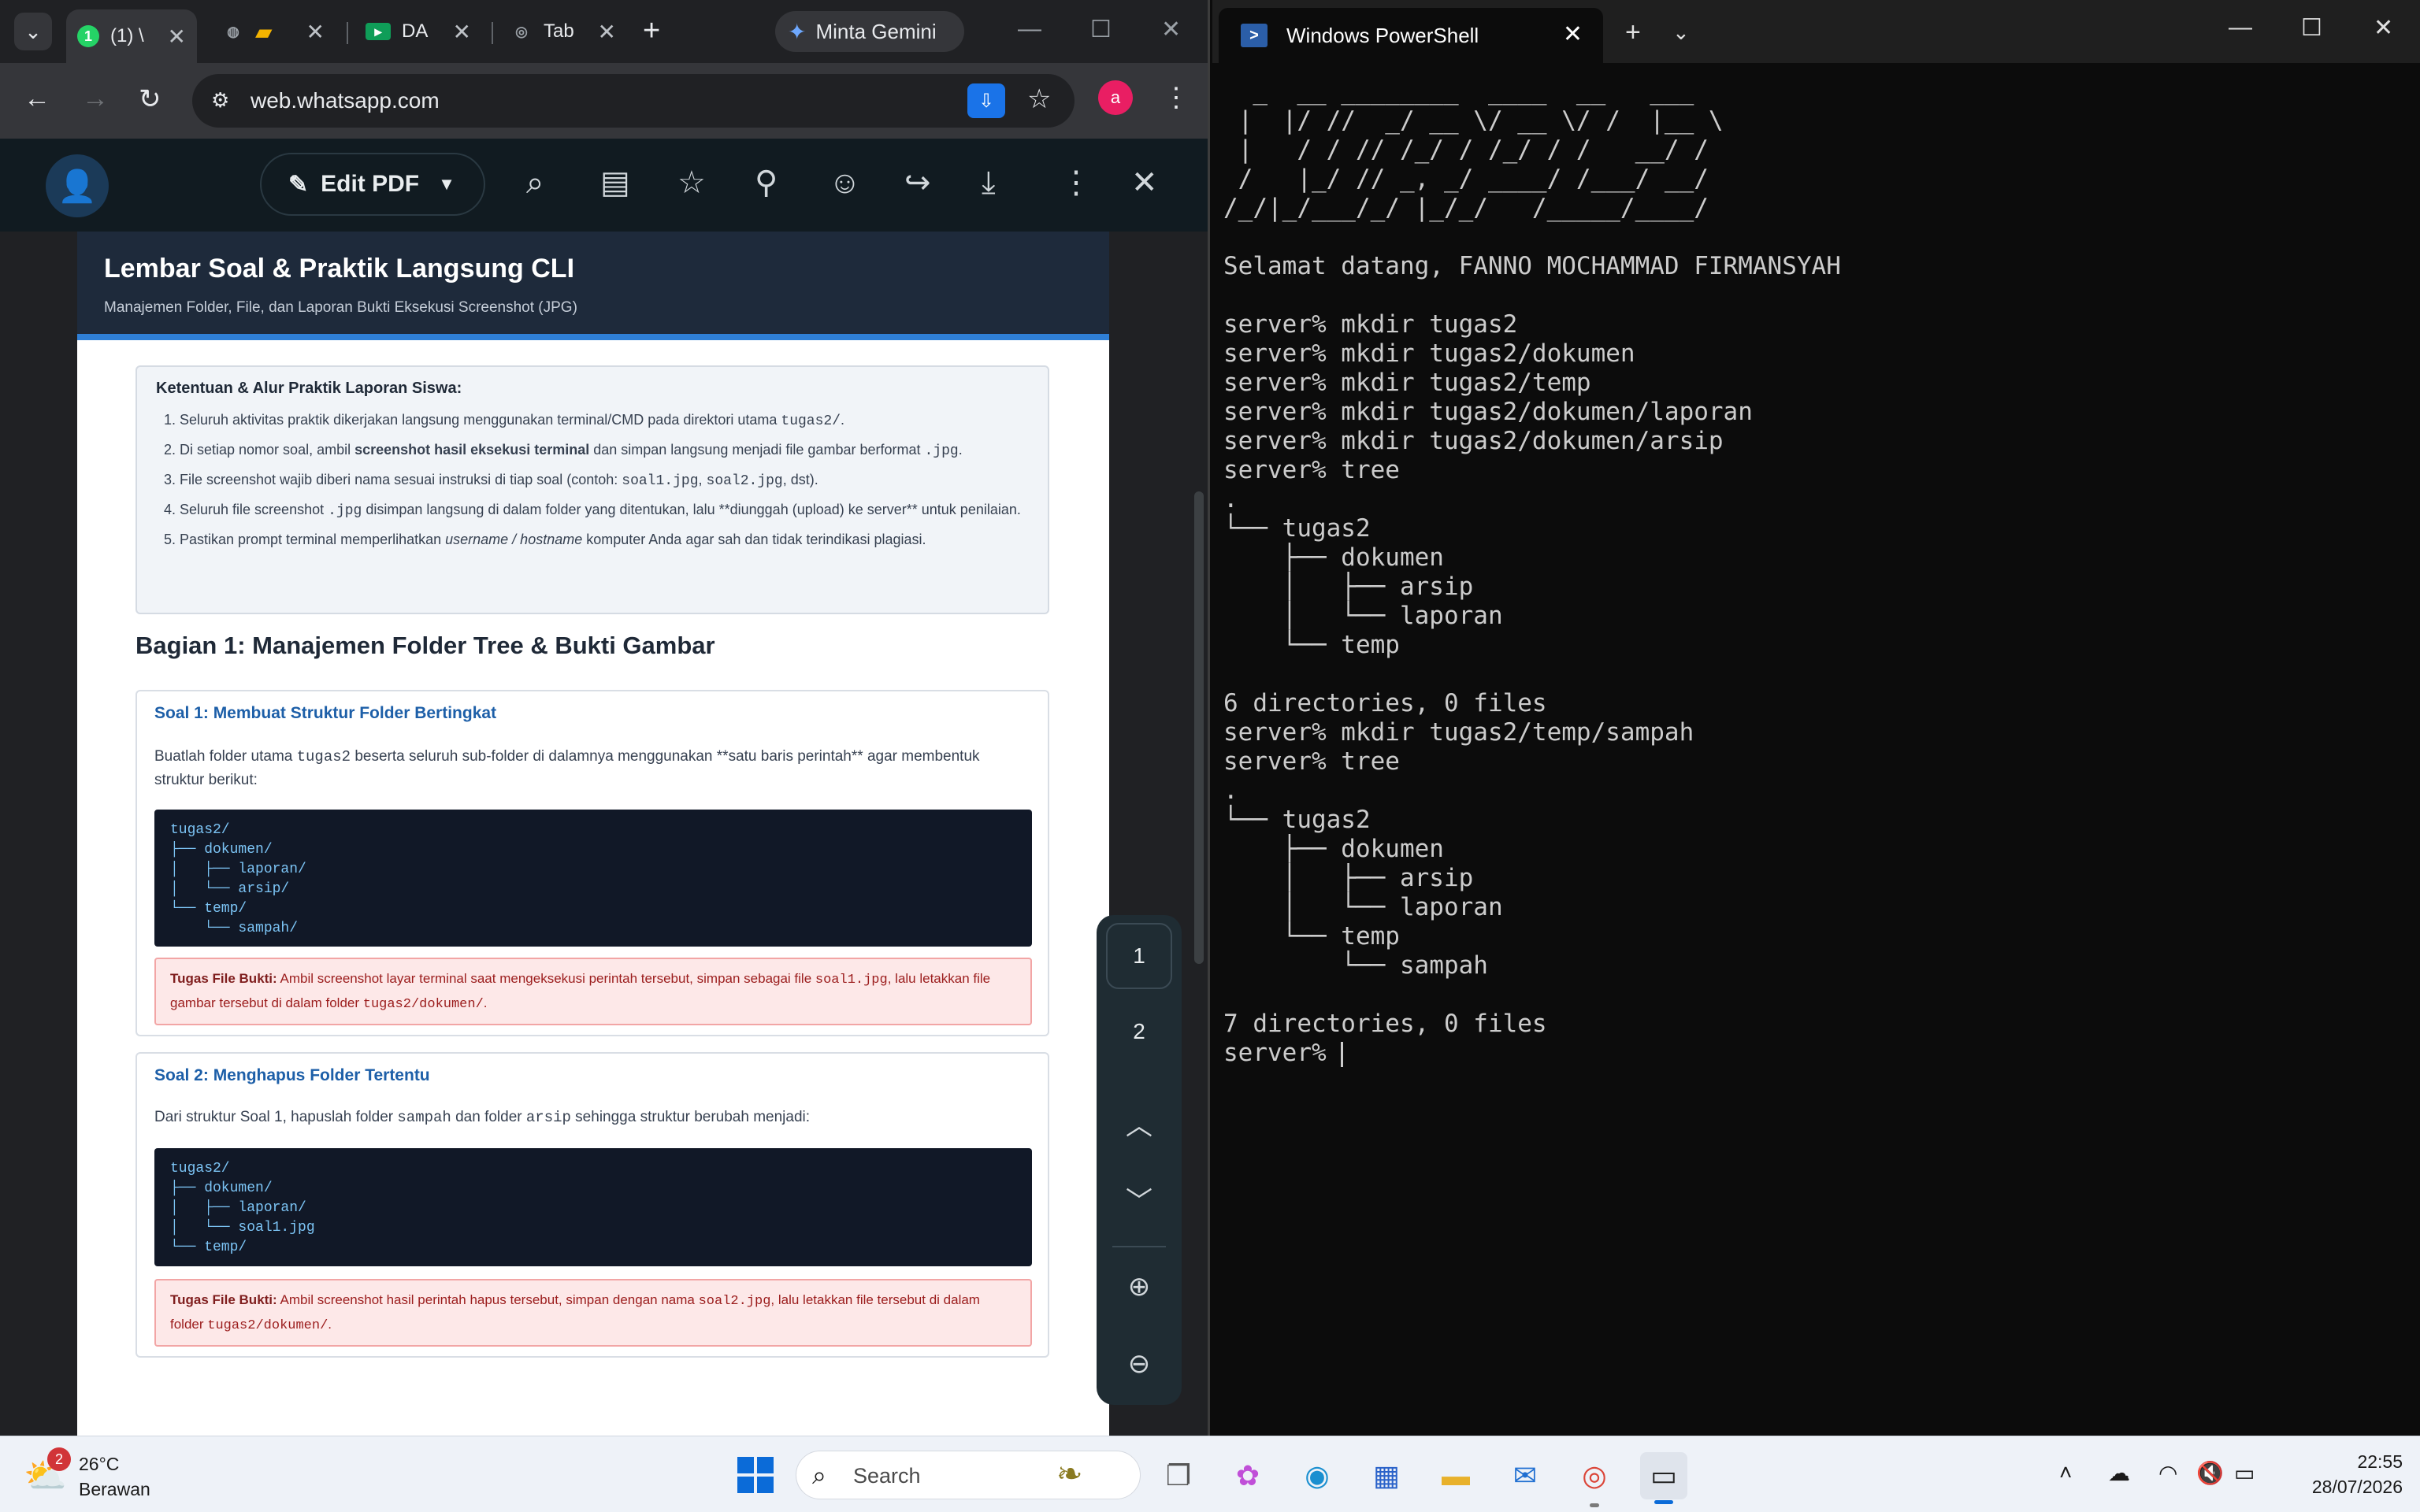 This screenshot has height=1512, width=2420. What do you see at coordinates (1139, 1287) in the screenshot?
I see `zoom-in-icon: ⊕` at bounding box center [1139, 1287].